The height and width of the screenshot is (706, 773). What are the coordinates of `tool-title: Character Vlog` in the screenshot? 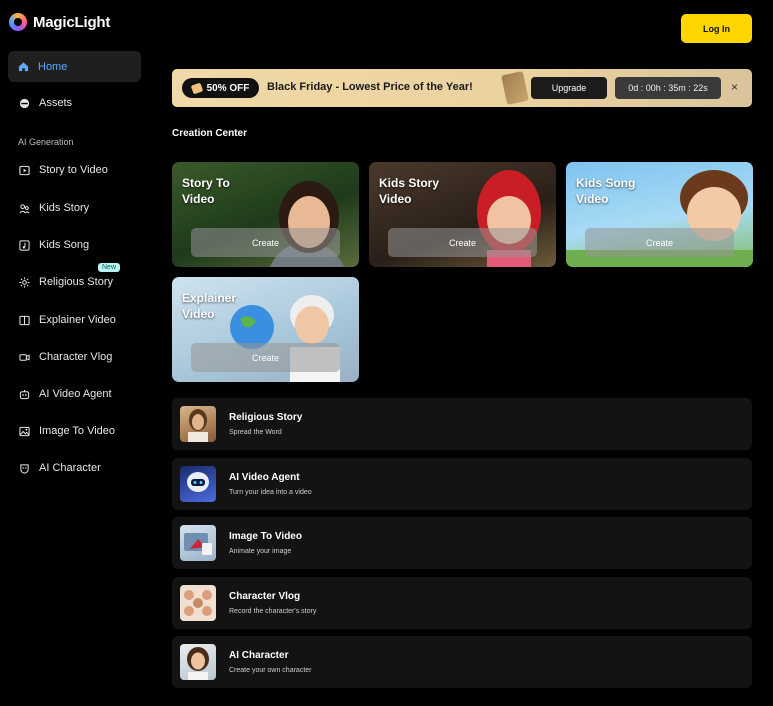 It's located at (265, 596).